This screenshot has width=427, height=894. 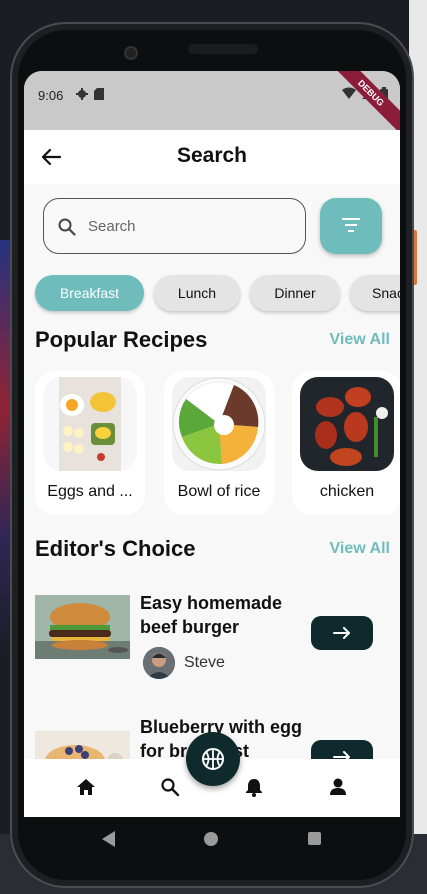 I want to click on chip-dinner: Dinner, so click(x=295, y=293).